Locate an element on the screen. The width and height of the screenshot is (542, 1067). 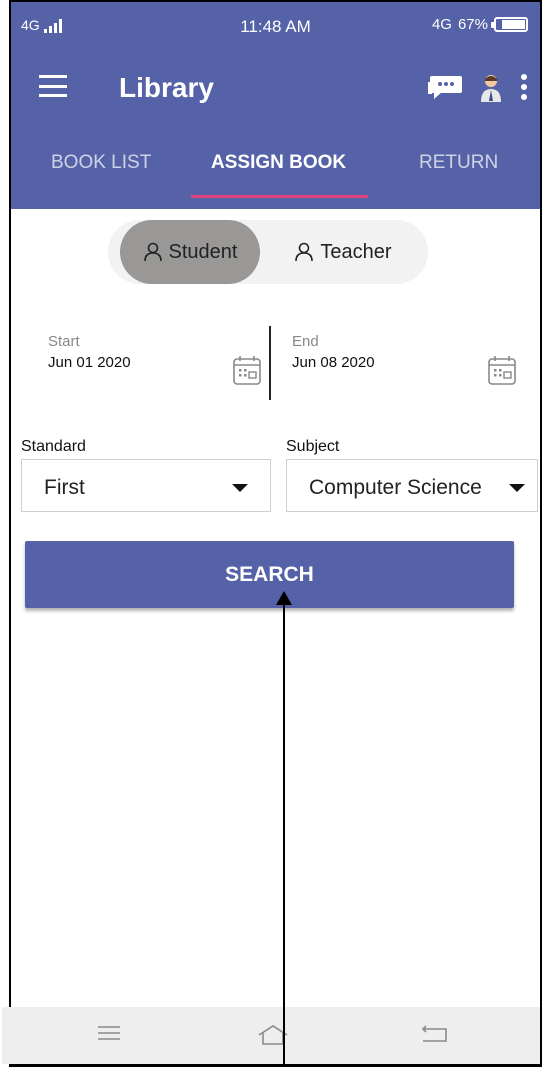
toggle-teacher: Teacher is located at coordinates (343, 252).